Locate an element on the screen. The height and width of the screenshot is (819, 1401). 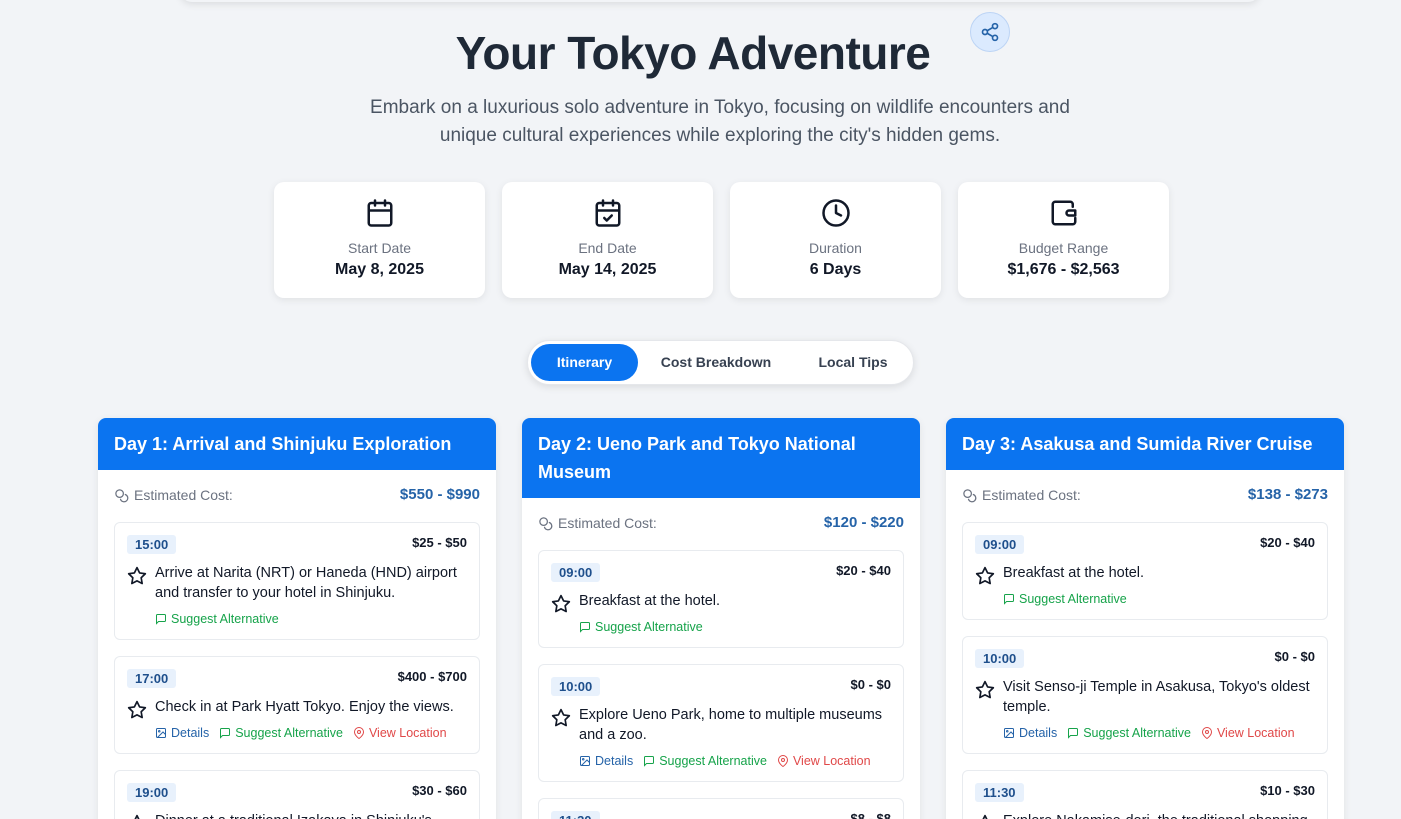
activity-price: $20 - $40 is located at coordinates (1287, 542).